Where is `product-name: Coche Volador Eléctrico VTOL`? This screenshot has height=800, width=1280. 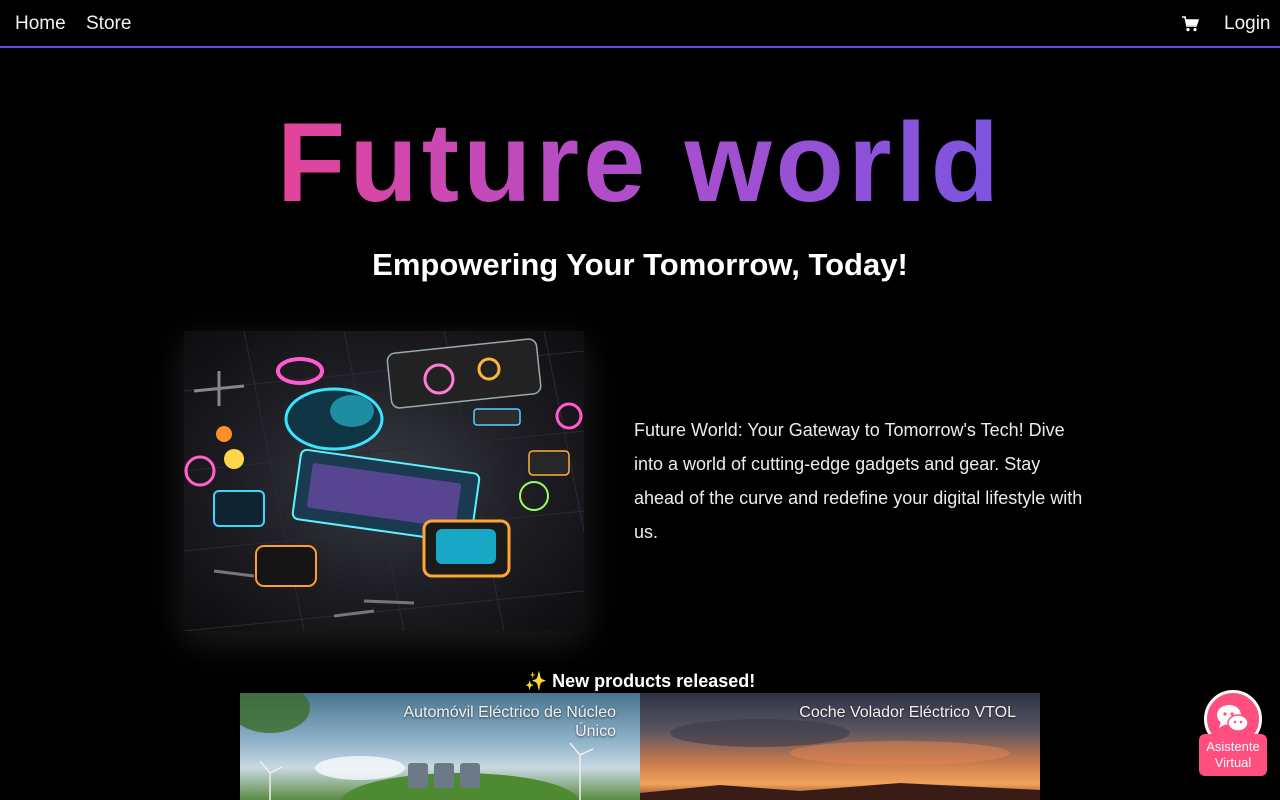
product-name: Coche Volador Eléctrico VTOL is located at coordinates (907, 712).